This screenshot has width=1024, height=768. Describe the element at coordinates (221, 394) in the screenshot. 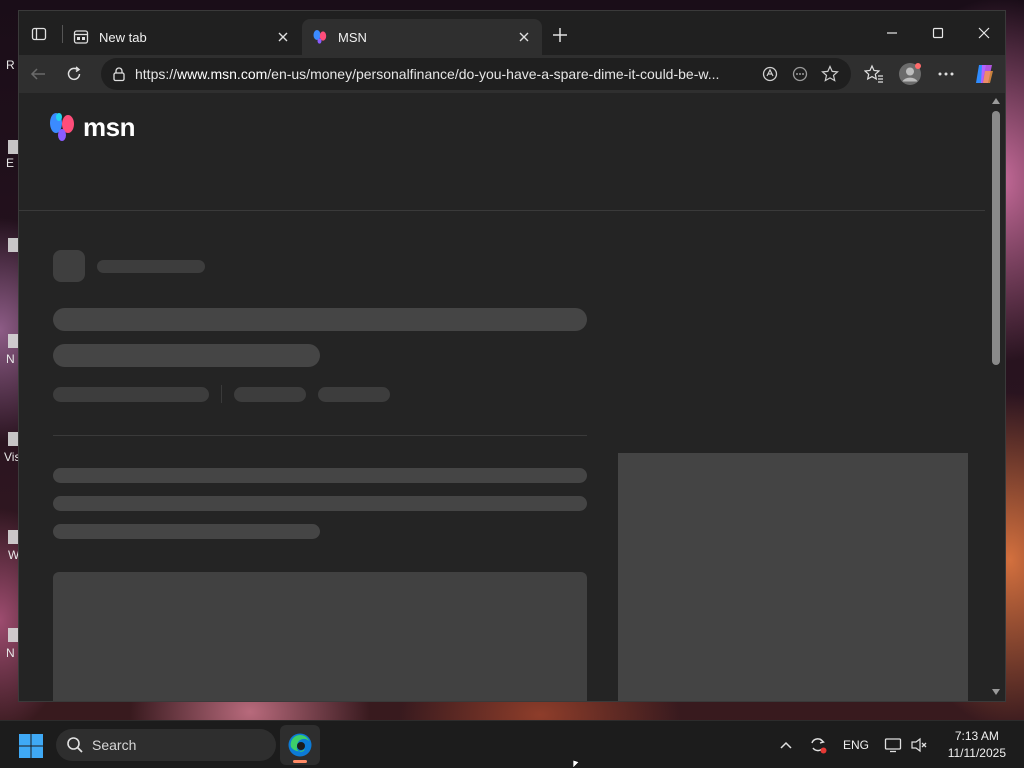

I see `meta-divider` at that location.